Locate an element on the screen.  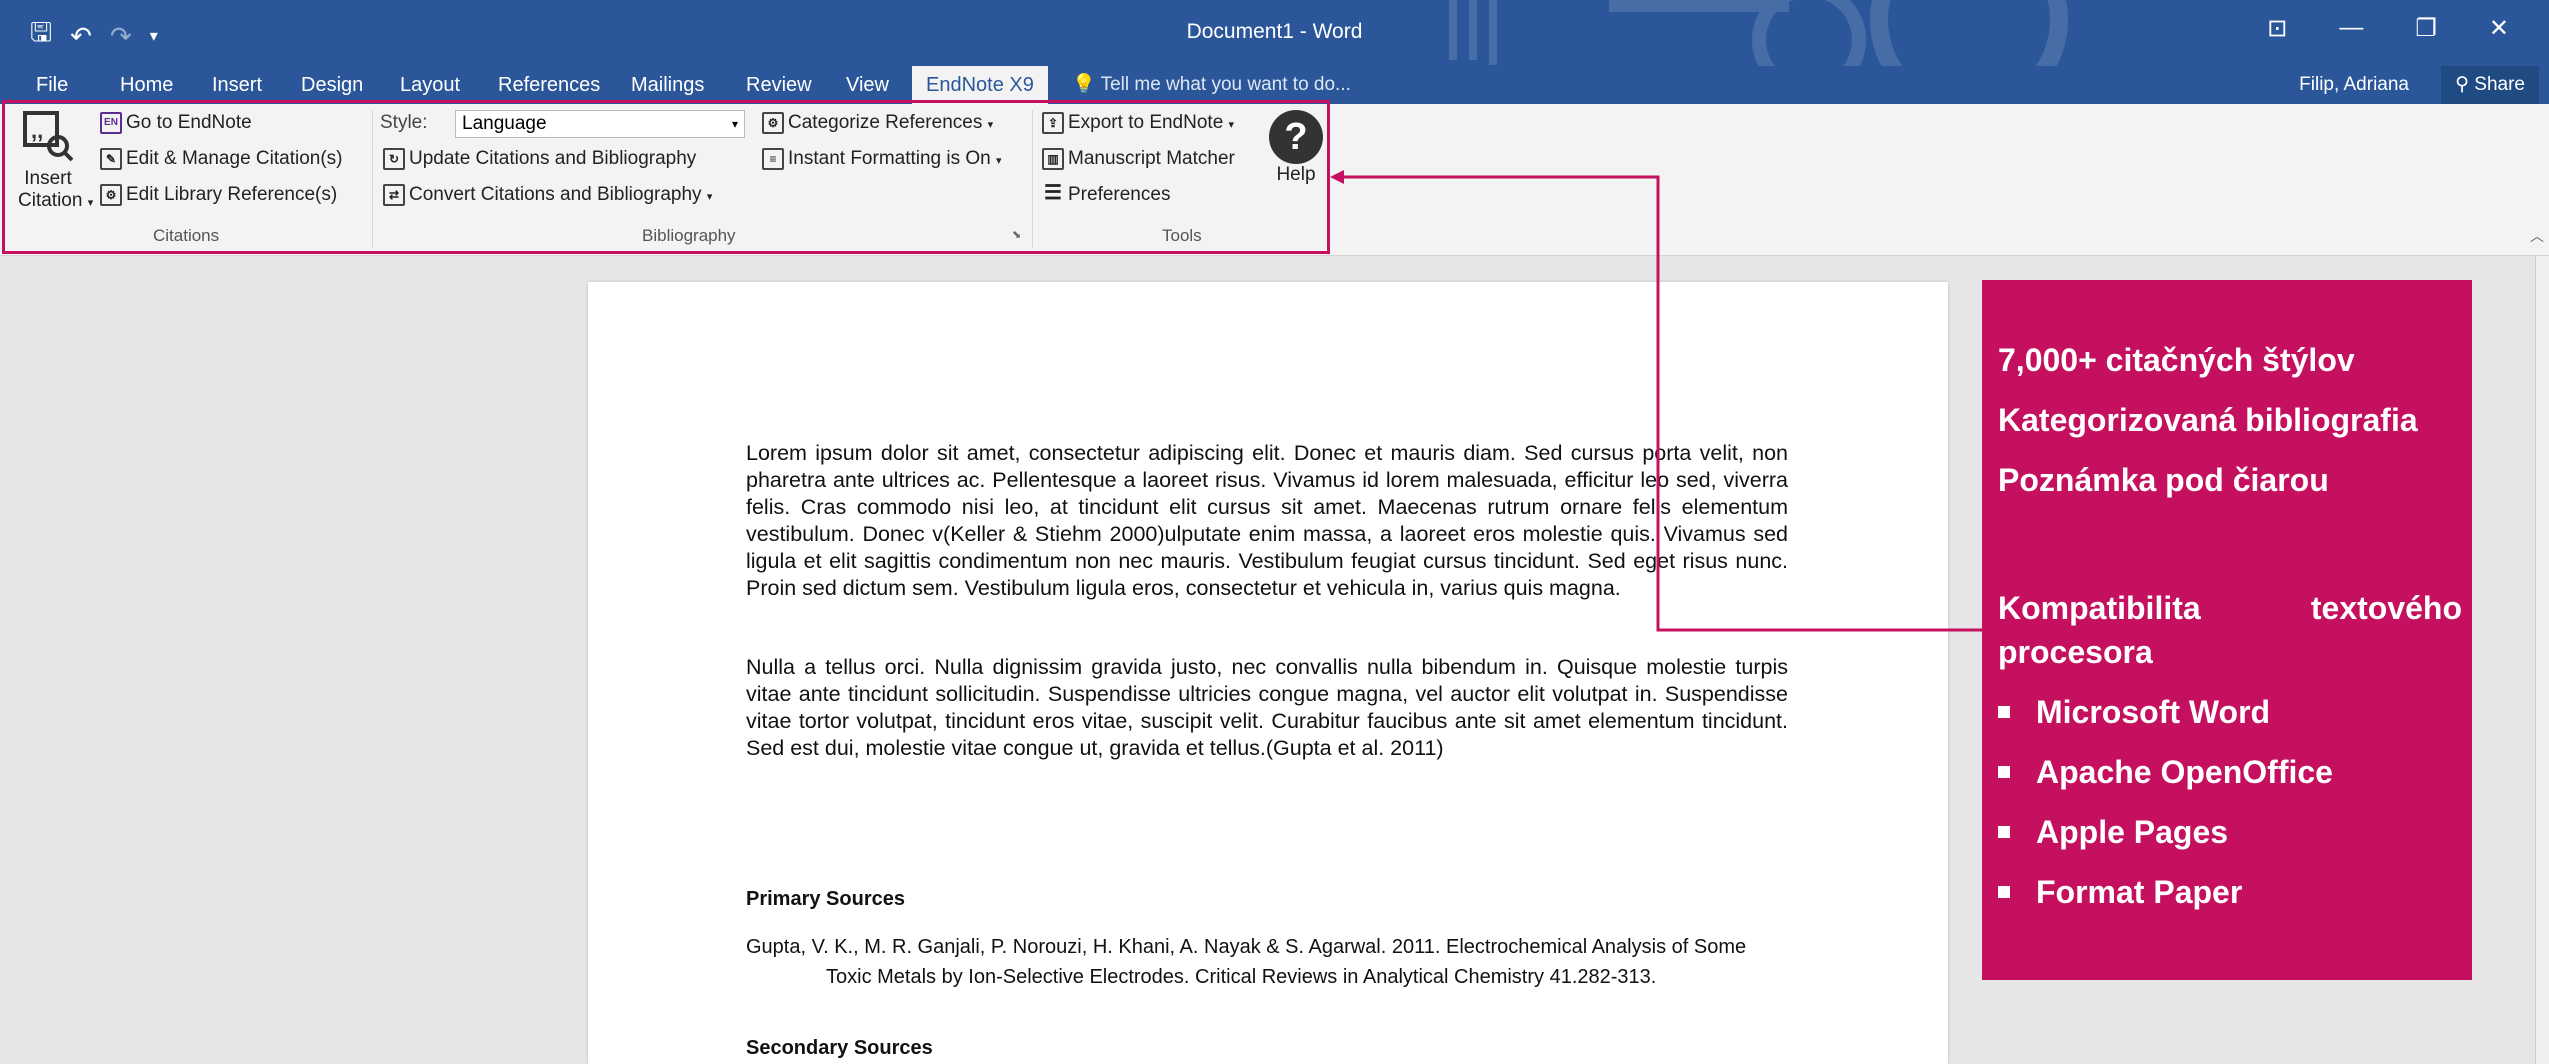
panel-line-bibliography: Kategorizovaná bibliografia is located at coordinates (2208, 420).